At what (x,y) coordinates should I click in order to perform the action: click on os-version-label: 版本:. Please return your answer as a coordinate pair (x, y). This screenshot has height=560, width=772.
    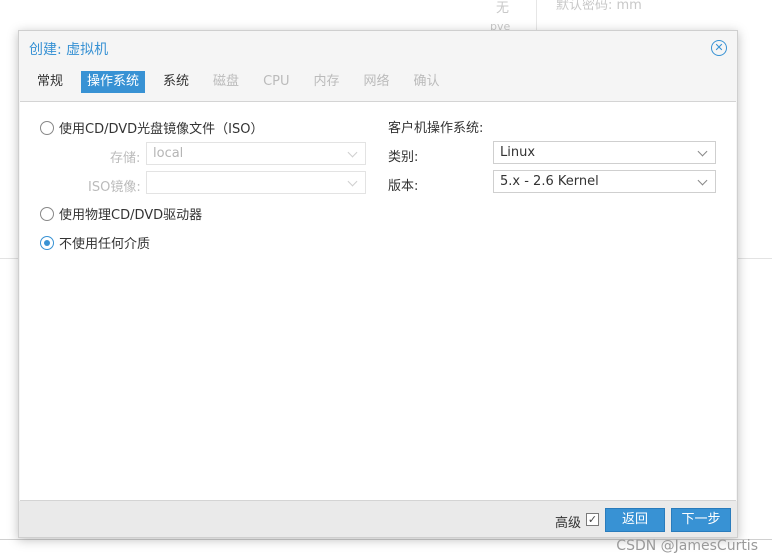
    Looking at the image, I should click on (403, 186).